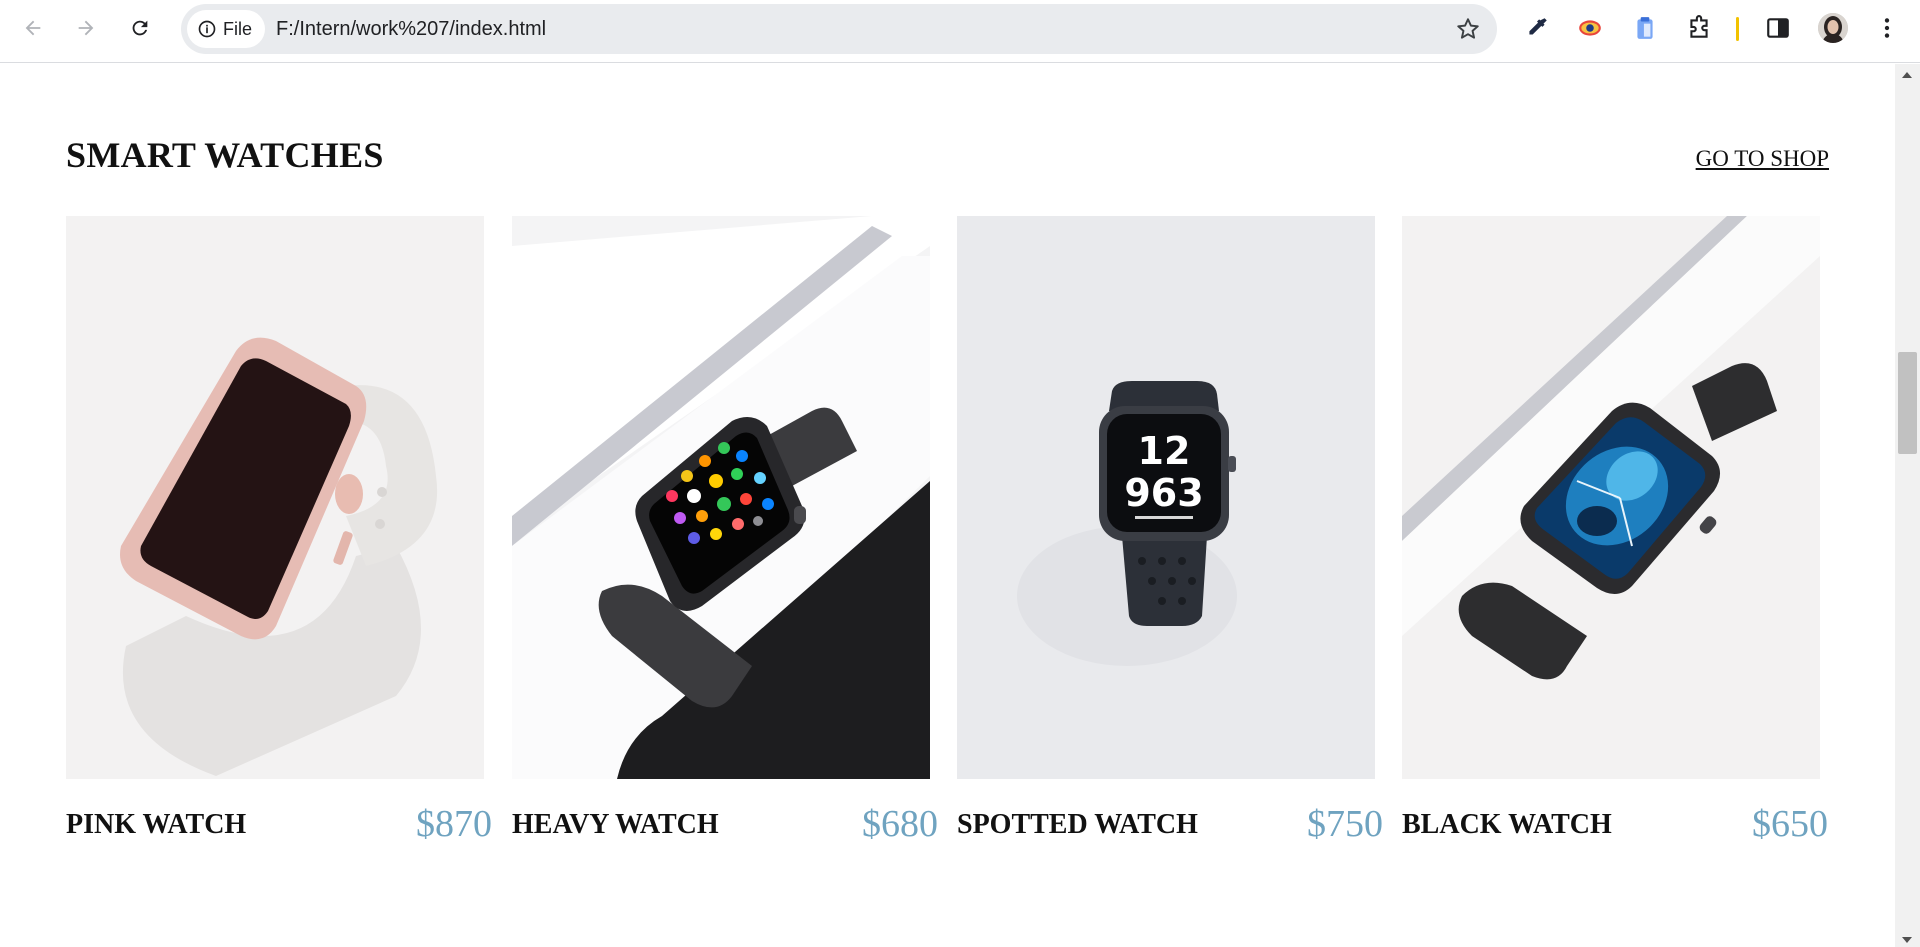  I want to click on address-bar: File F:/Intern/work%207/index.html, so click(839, 29).